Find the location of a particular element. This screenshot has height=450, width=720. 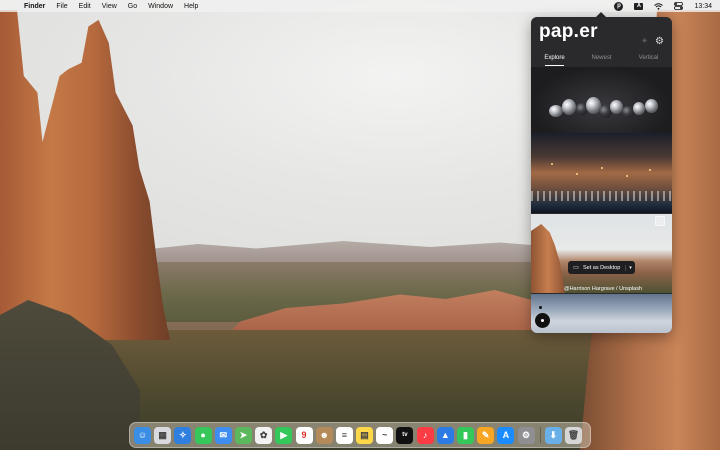

dock-reminders-icon: ≡ is located at coordinates (344, 435).